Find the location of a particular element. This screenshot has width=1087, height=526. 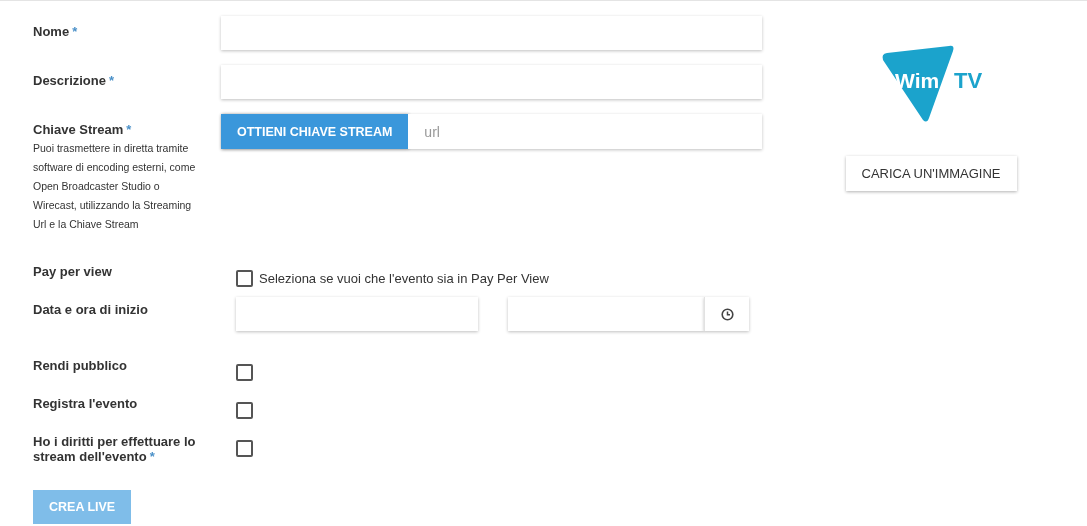

field-label: Nome * is located at coordinates (55, 31).